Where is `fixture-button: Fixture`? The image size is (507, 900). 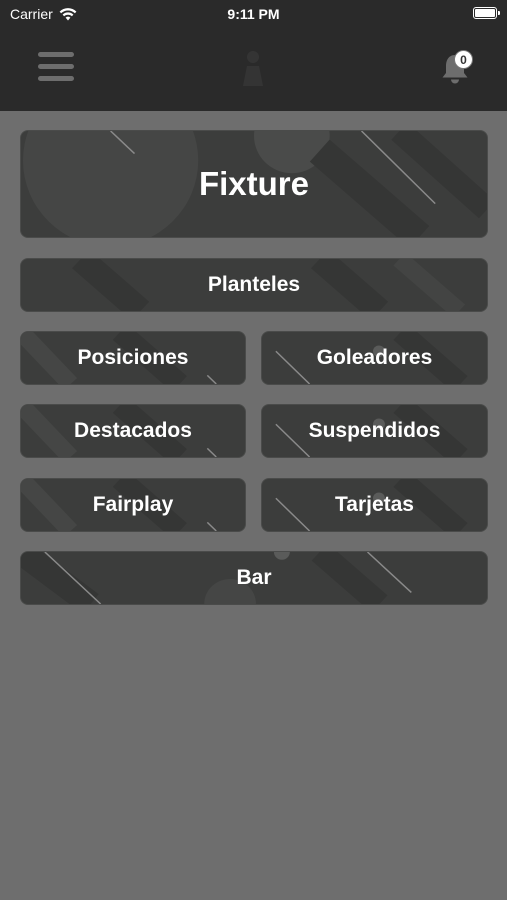 fixture-button: Fixture is located at coordinates (254, 184).